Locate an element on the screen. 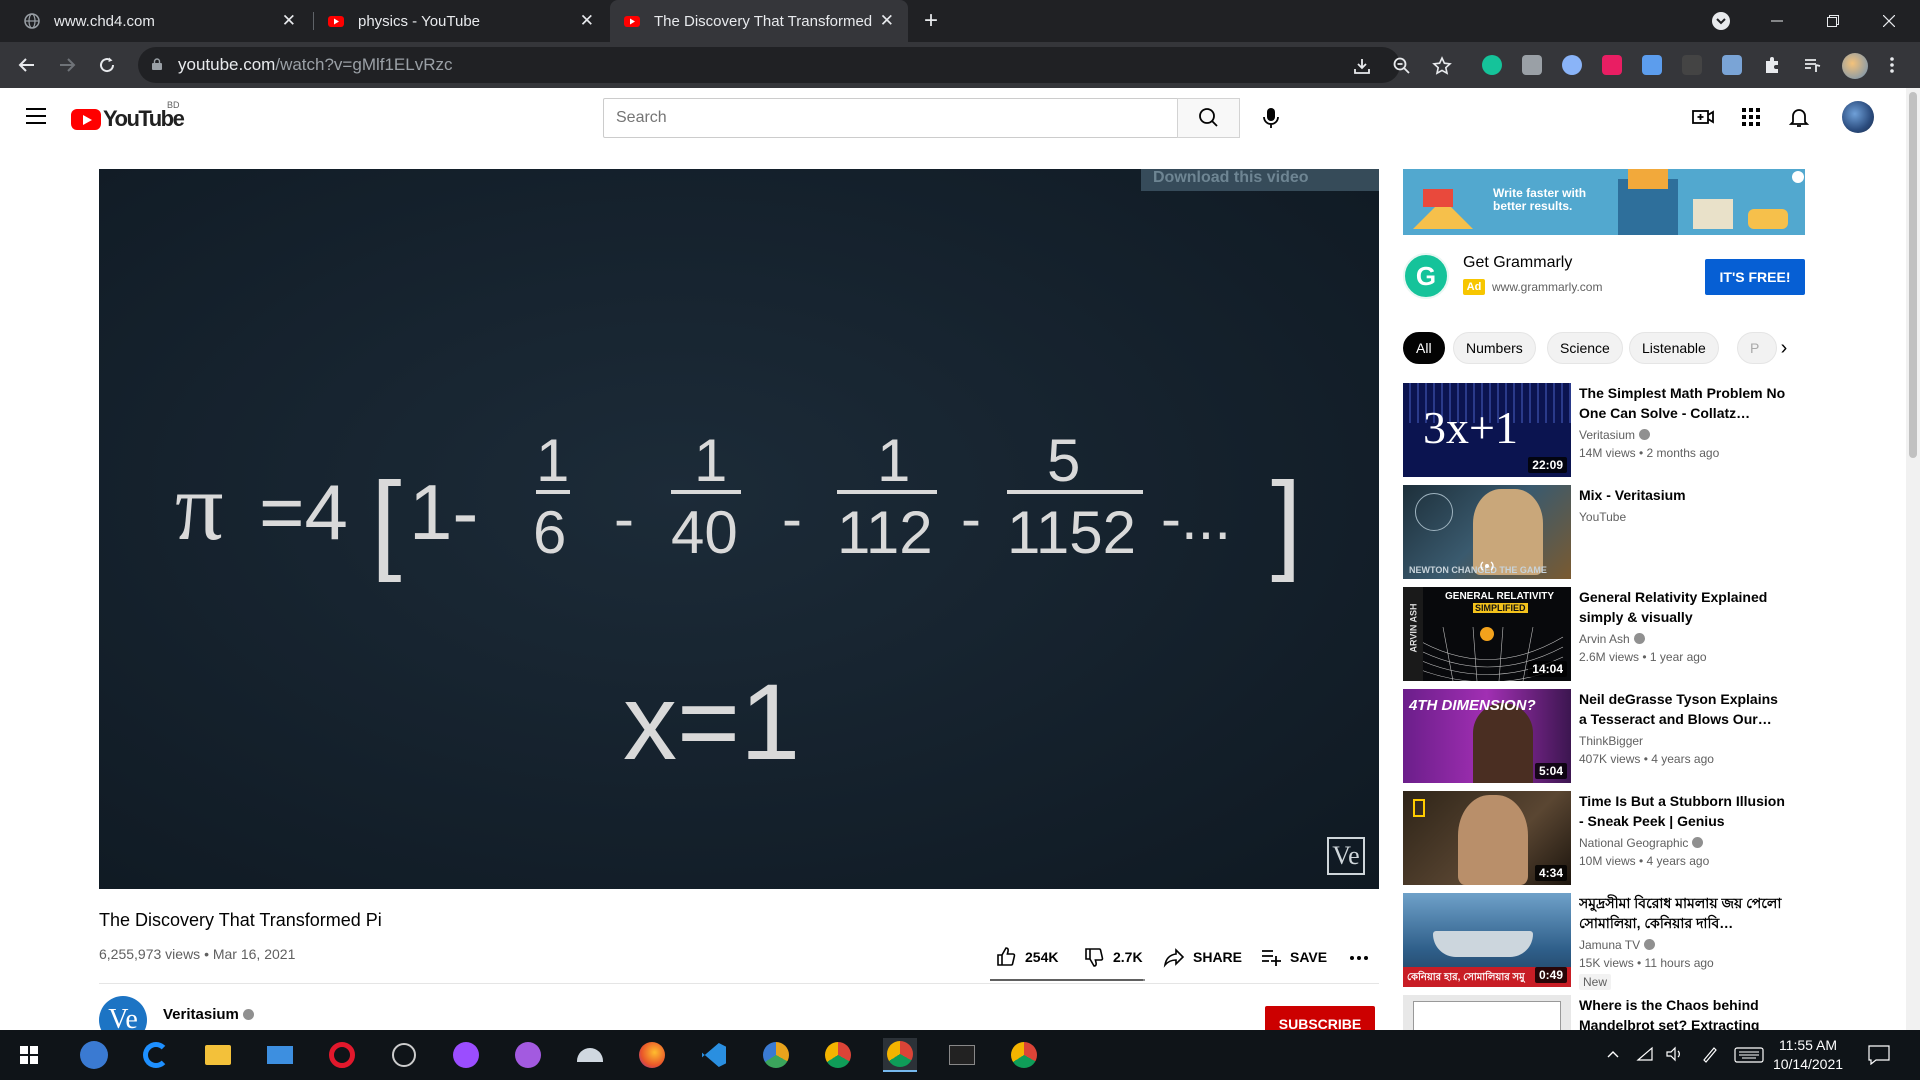  video-thumbnail: 3x+1 22:09 is located at coordinates (1487, 430).